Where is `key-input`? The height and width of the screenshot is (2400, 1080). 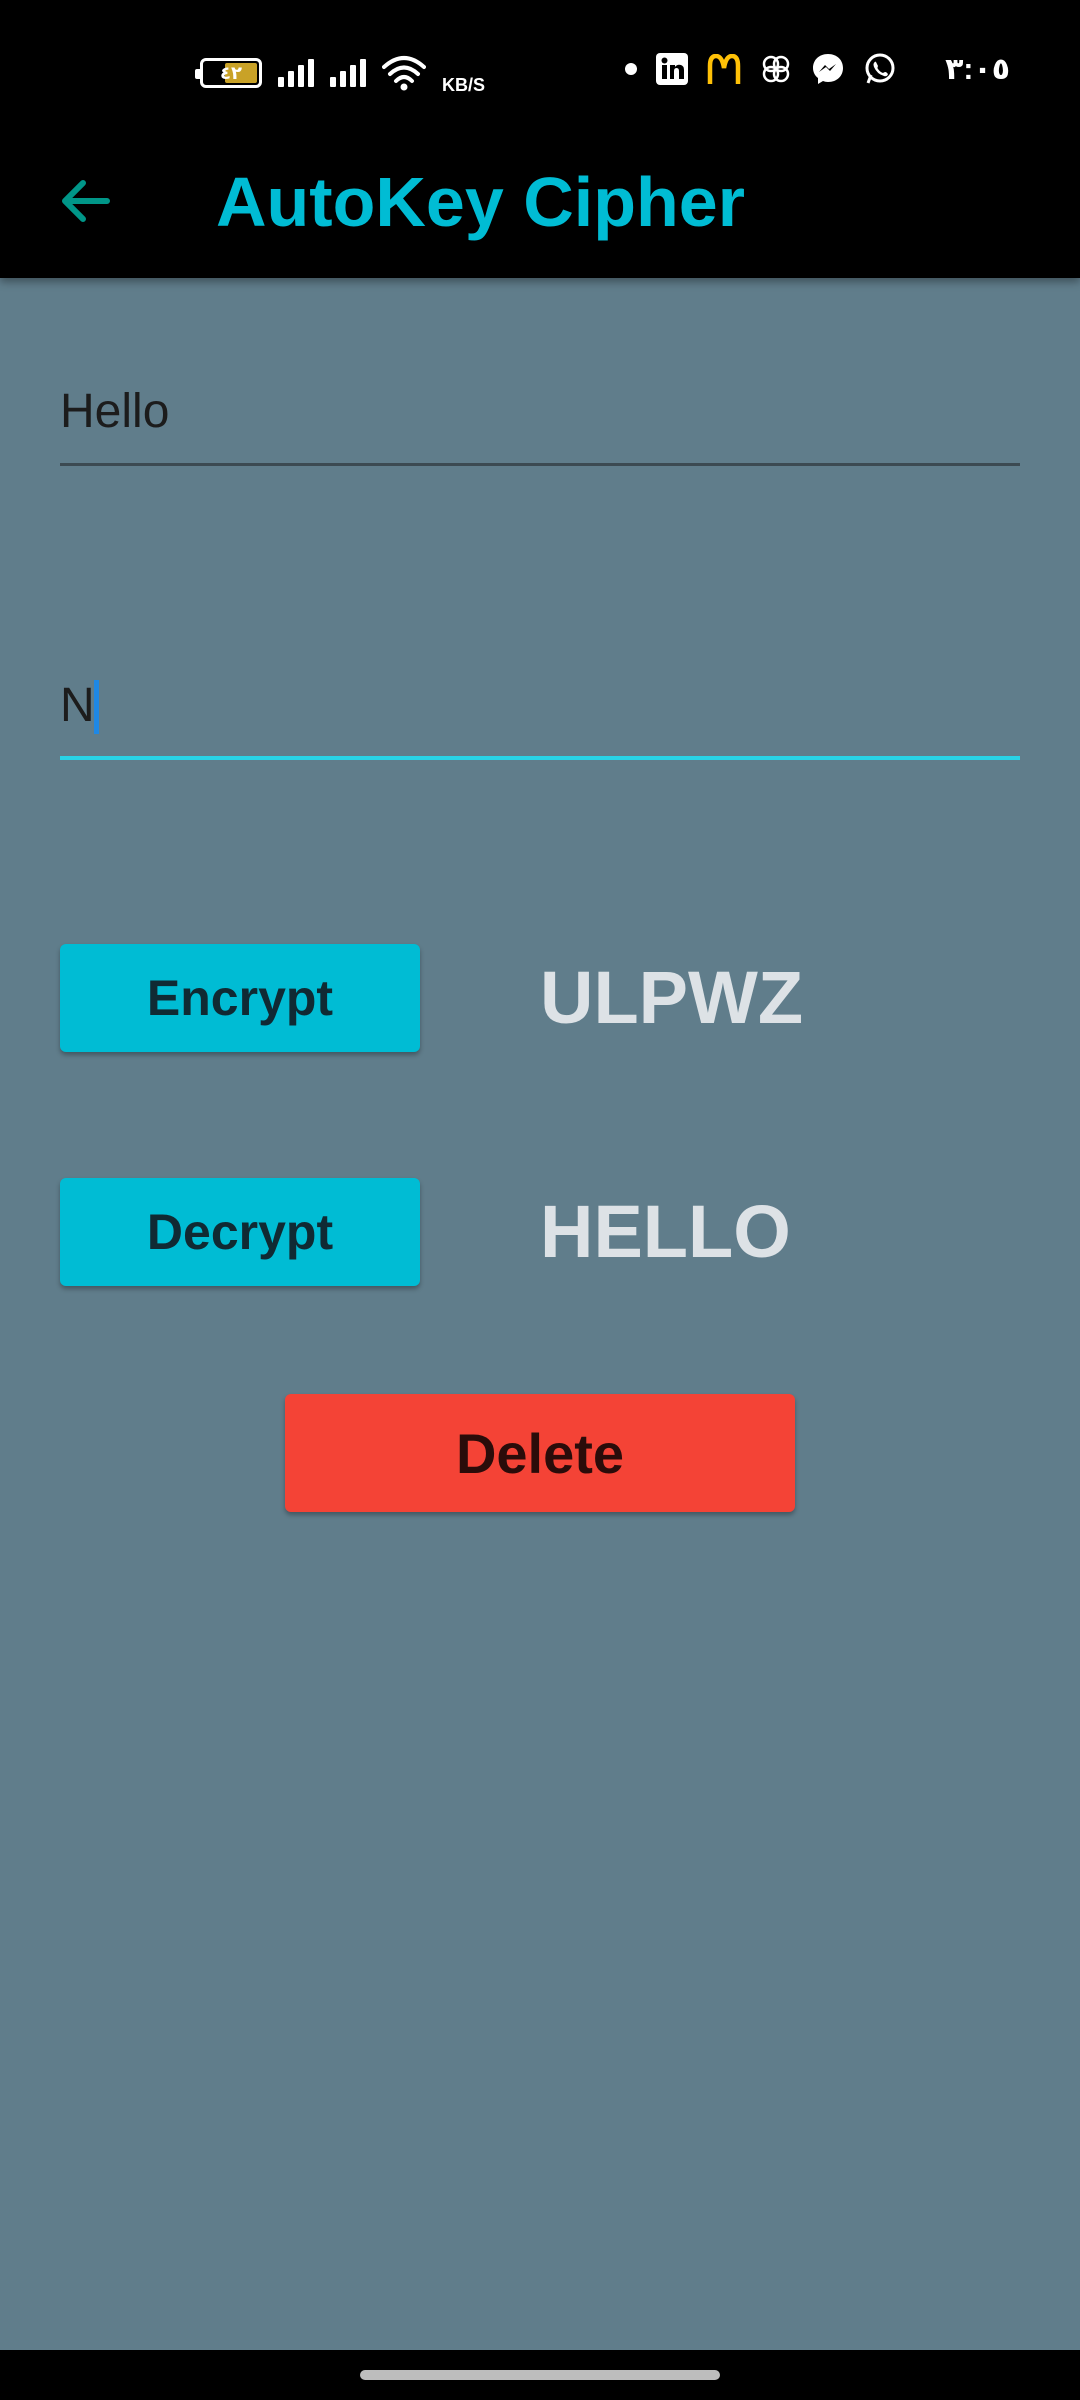 key-input is located at coordinates (540, 705).